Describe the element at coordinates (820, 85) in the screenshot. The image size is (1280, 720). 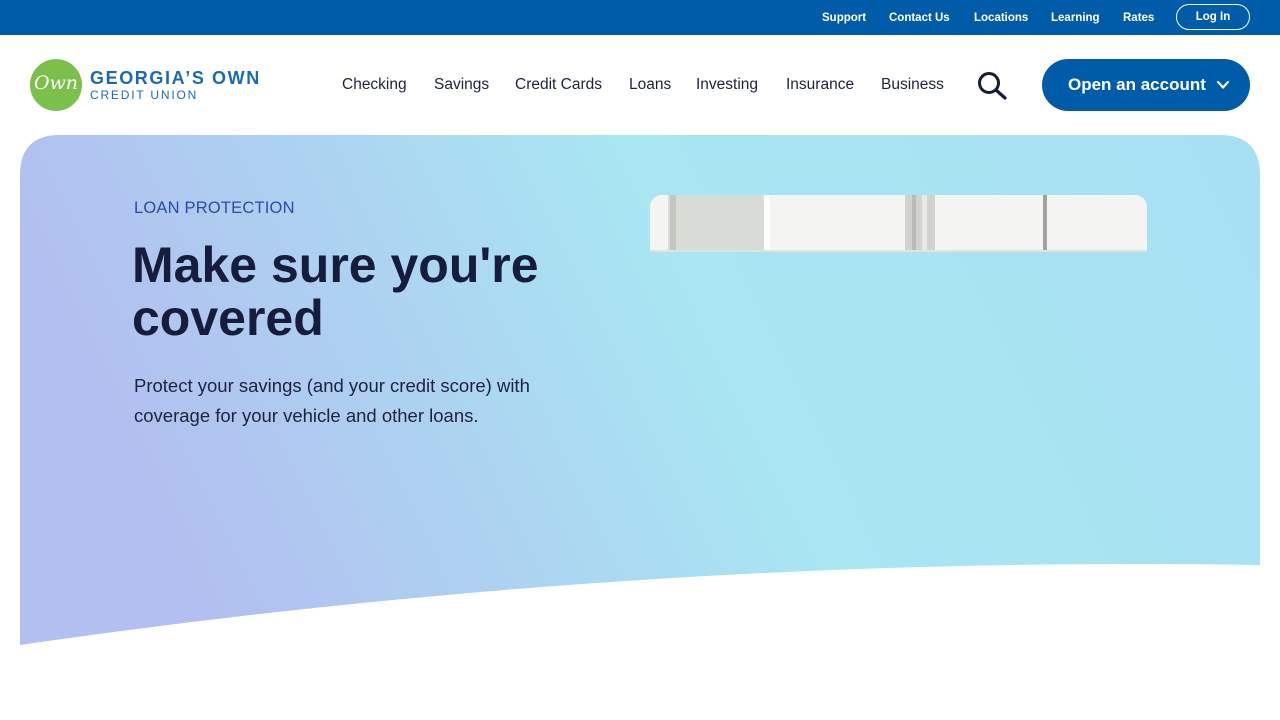
I see `nav-item-insurance: Insurance` at that location.